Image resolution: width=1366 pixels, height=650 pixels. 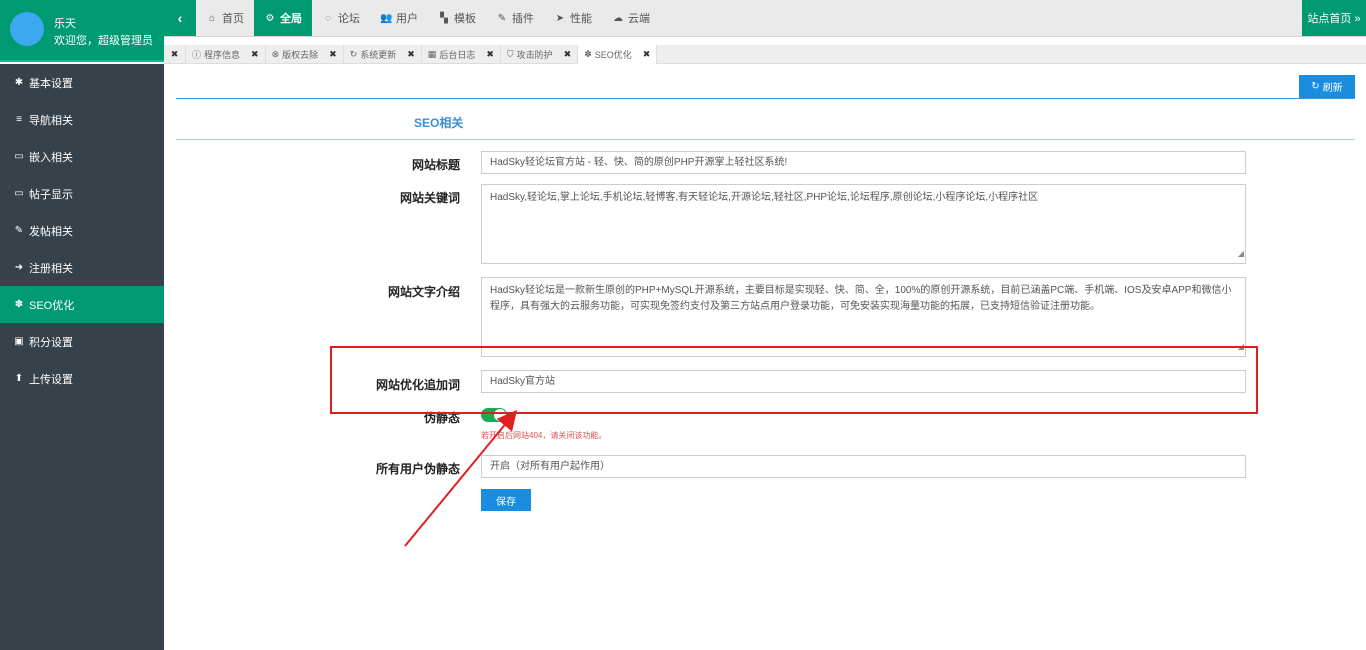 What do you see at coordinates (618, 18) in the screenshot?
I see `cloud-icon: ☁` at bounding box center [618, 18].